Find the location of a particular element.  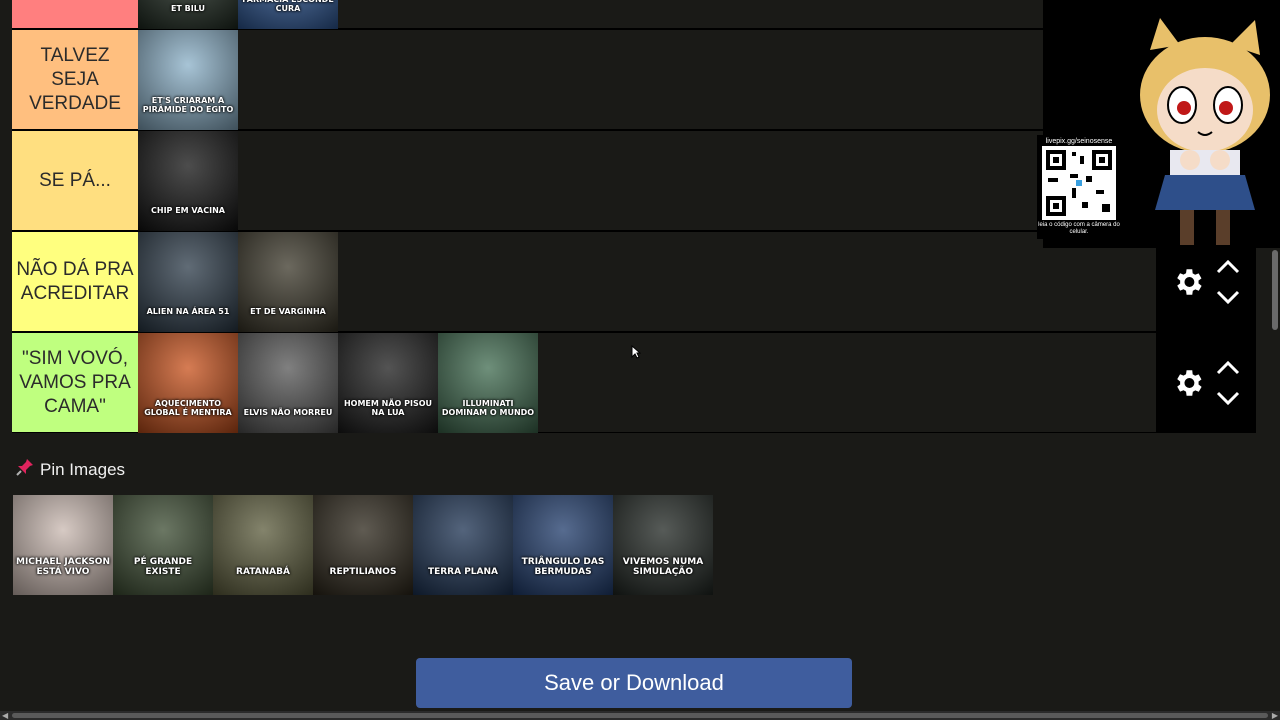

tier-item-image: CHIP EM VACINA is located at coordinates (188, 181).